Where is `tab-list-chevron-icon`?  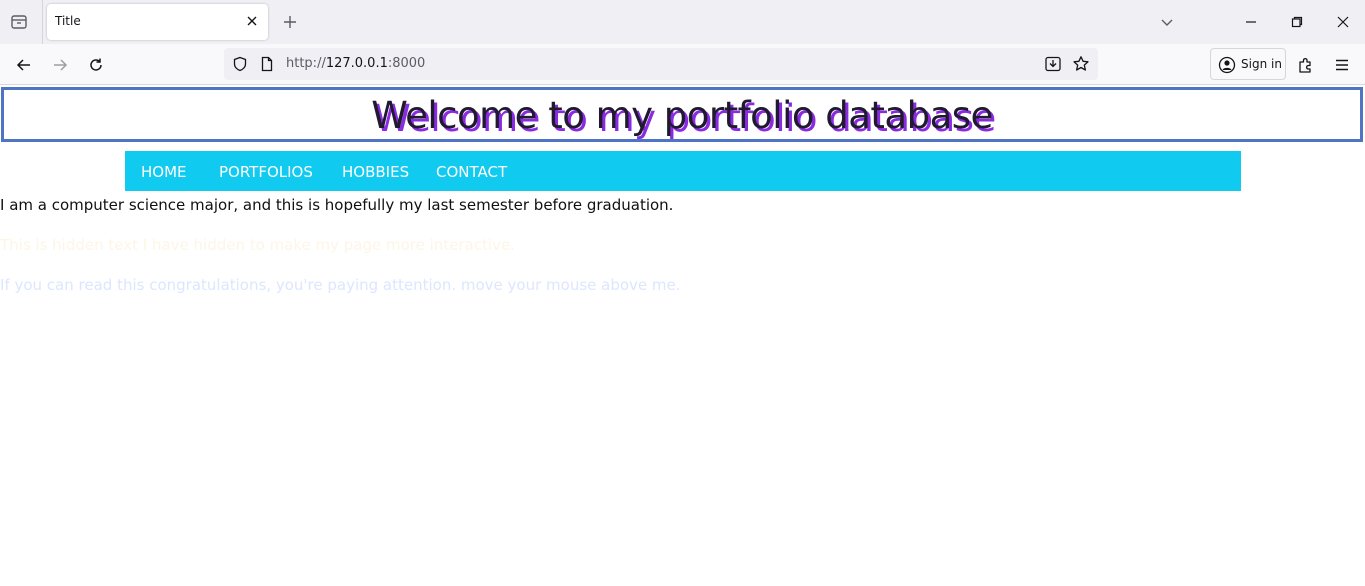
tab-list-chevron-icon is located at coordinates (1167, 22).